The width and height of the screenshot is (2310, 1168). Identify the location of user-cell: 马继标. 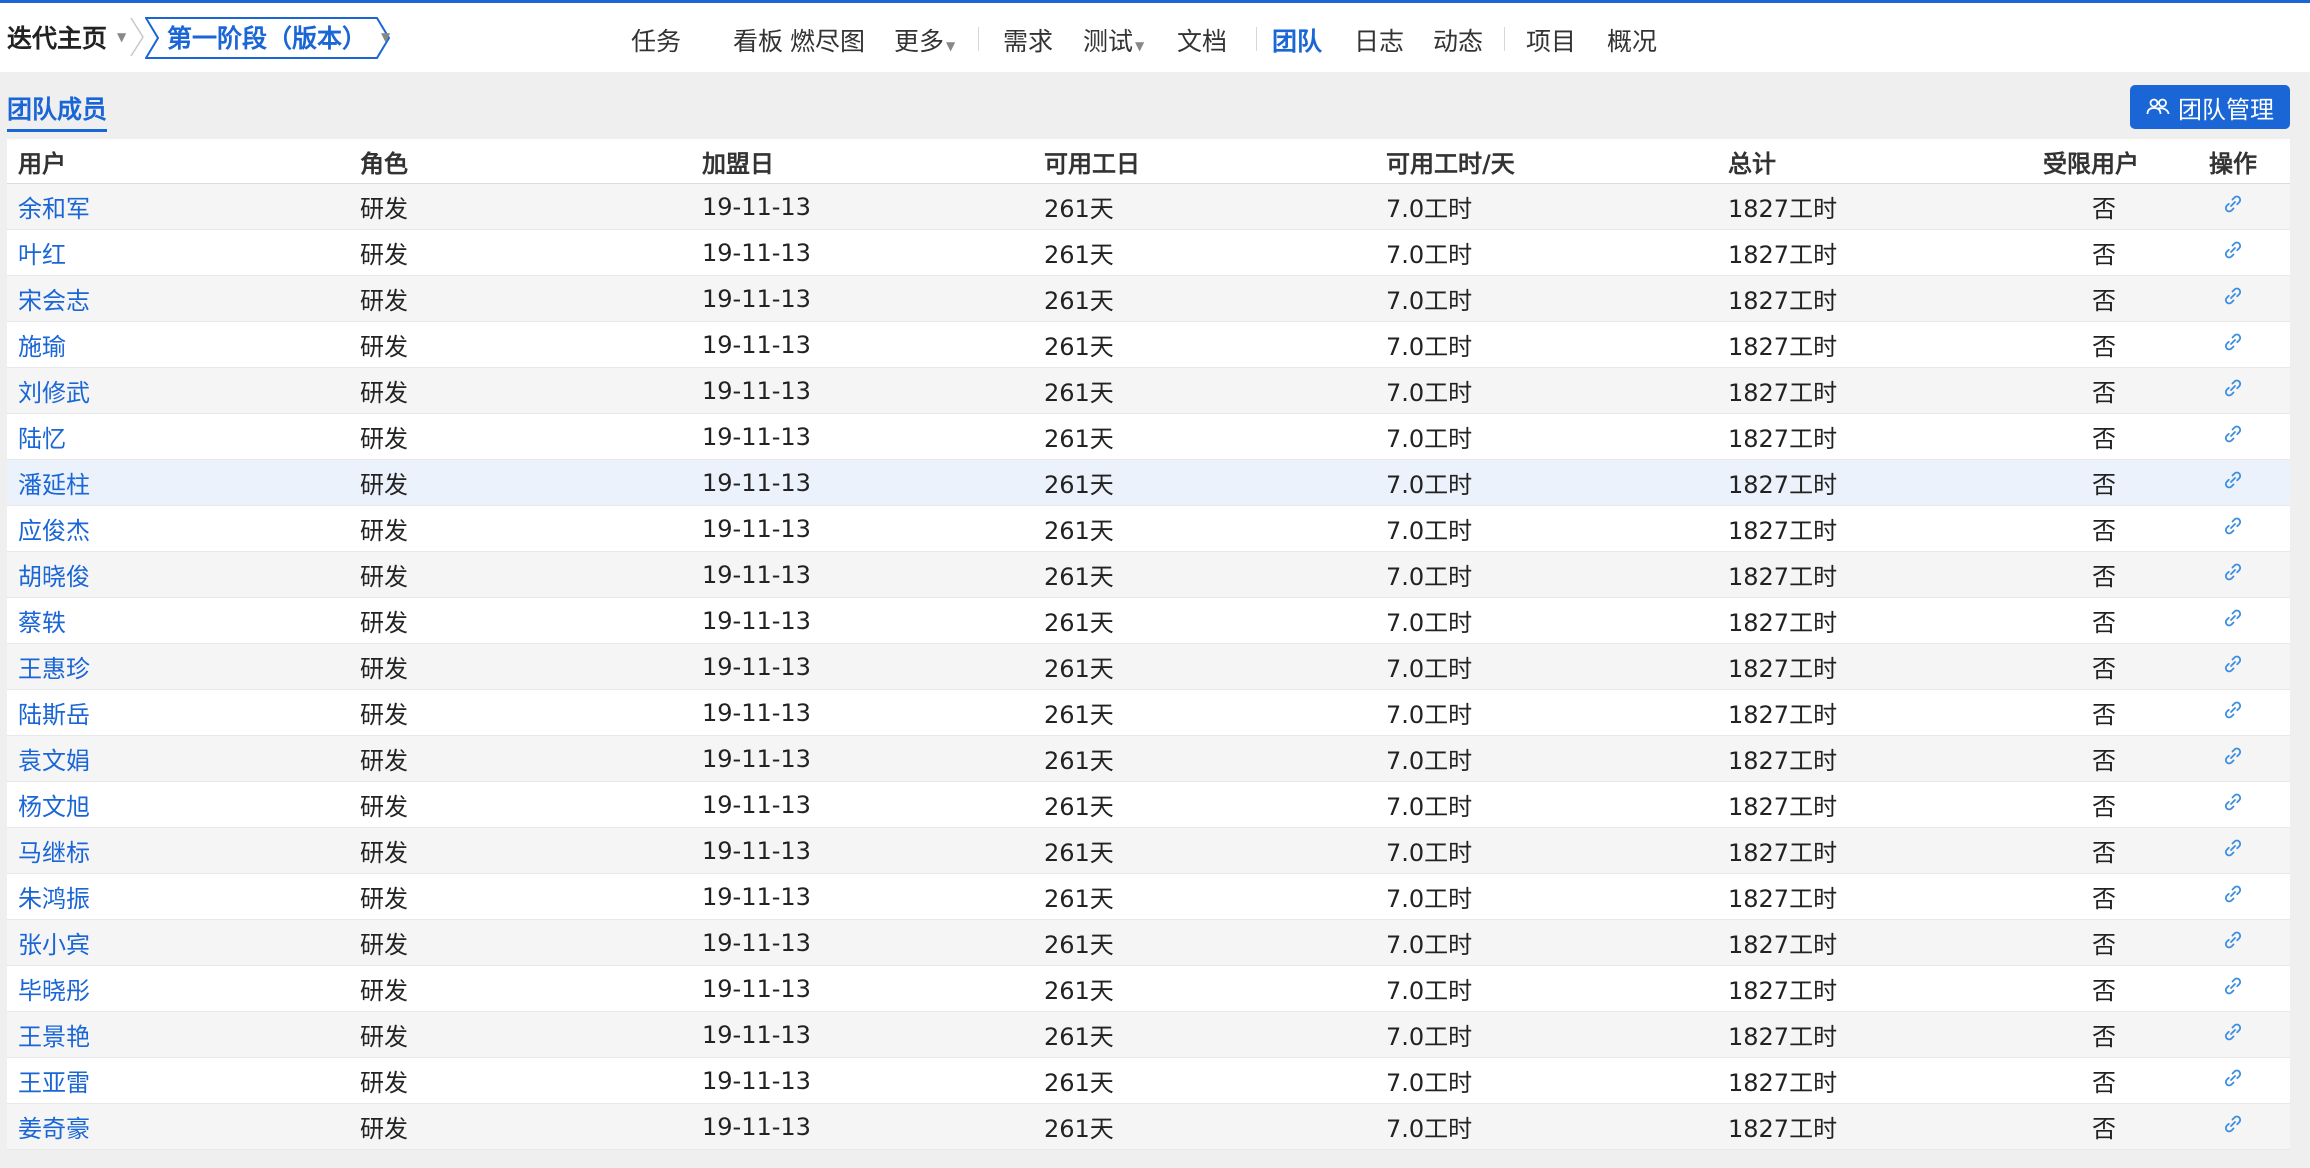
(178, 850).